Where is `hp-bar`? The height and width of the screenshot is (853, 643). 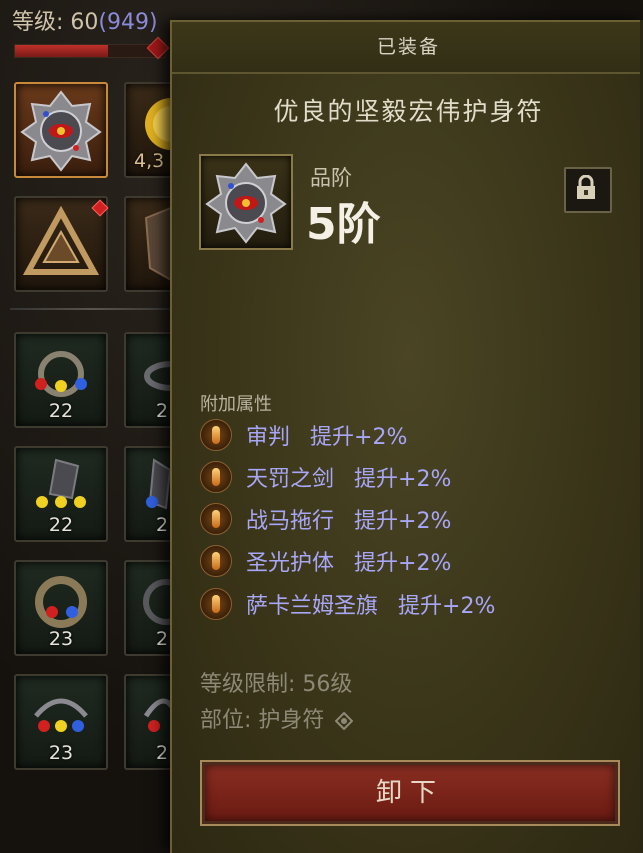
hp-bar is located at coordinates (90, 51).